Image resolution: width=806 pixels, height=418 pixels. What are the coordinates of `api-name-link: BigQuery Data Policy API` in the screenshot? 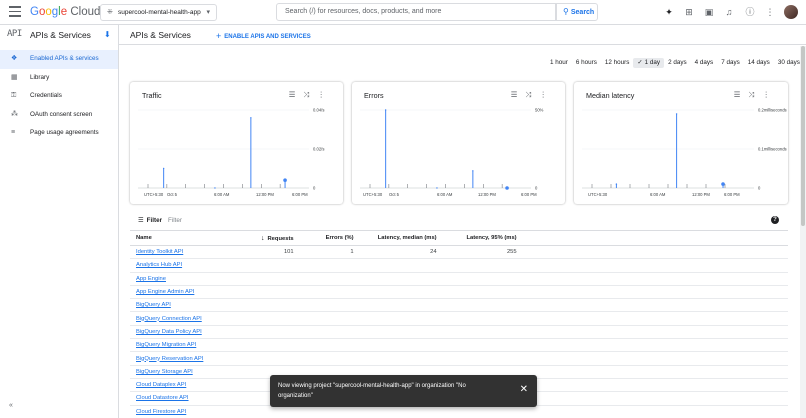 It's located at (192, 332).